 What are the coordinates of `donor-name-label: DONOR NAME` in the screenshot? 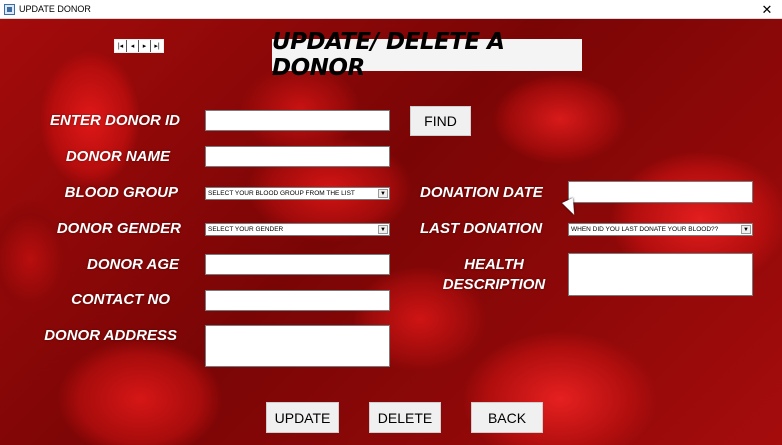 It's located at (117, 156).